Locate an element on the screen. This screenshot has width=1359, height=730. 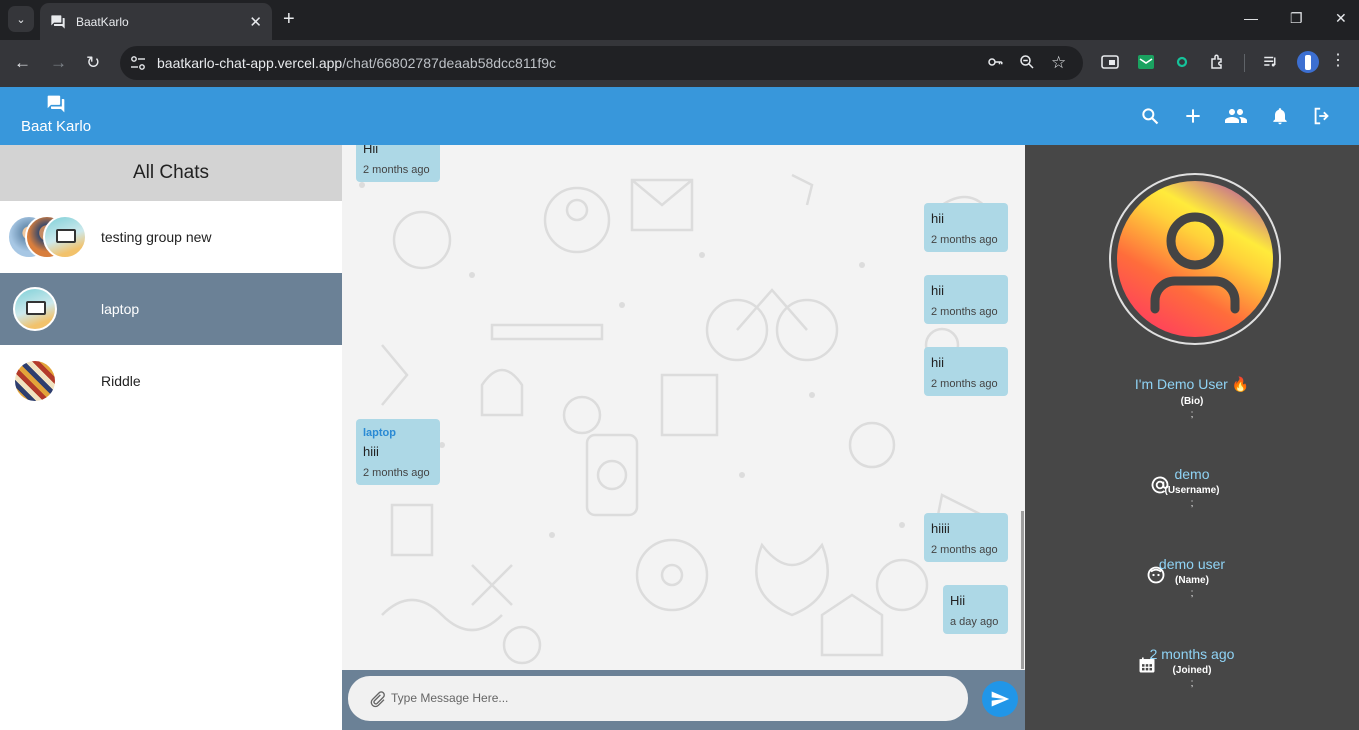
chat-favicon-icon is located at coordinates (58, 22).